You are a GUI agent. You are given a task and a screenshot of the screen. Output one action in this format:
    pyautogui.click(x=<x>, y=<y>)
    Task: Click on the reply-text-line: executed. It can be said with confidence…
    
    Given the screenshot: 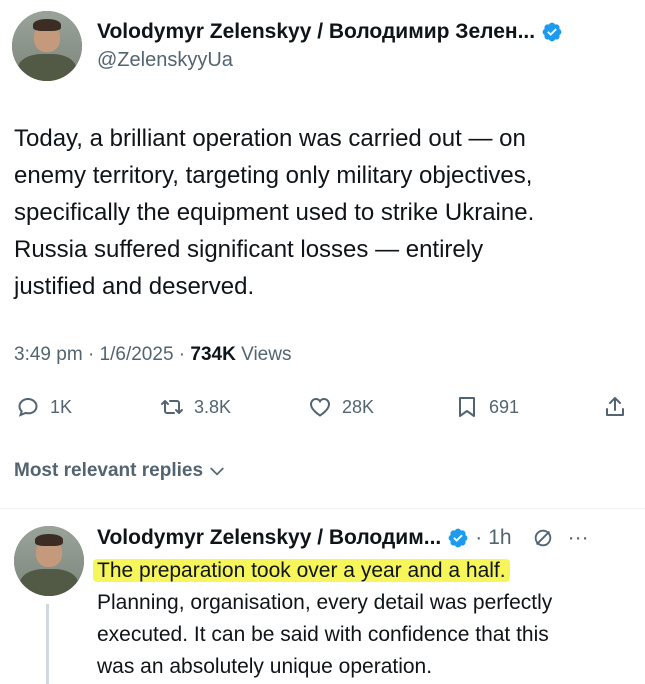 What is the action you would take?
    pyautogui.click(x=323, y=634)
    